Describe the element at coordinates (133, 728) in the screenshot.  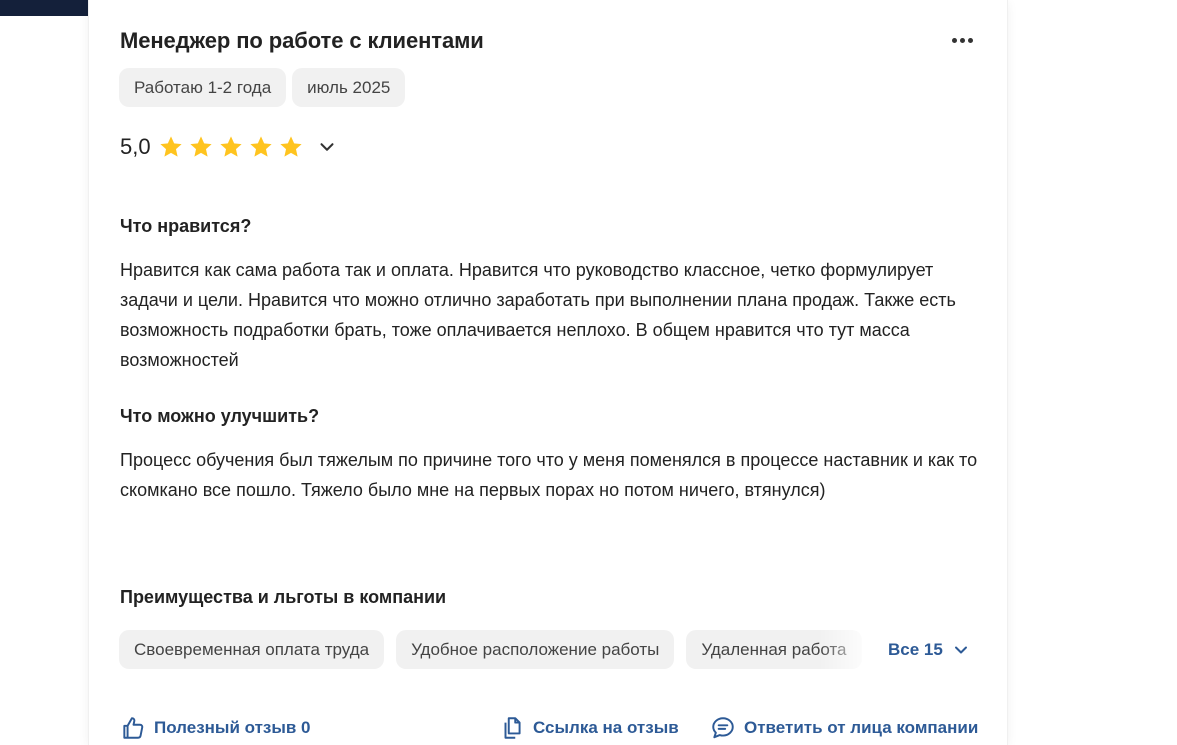
I see `thumbs-up-icon` at that location.